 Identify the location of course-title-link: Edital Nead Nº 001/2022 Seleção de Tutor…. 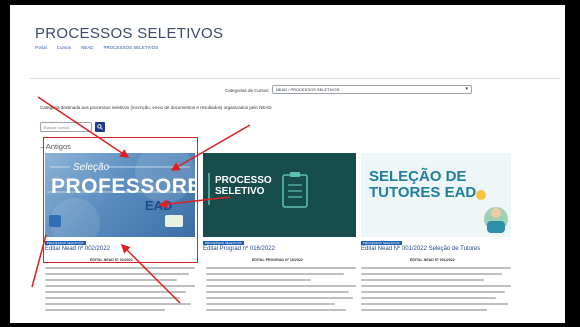
(420, 249).